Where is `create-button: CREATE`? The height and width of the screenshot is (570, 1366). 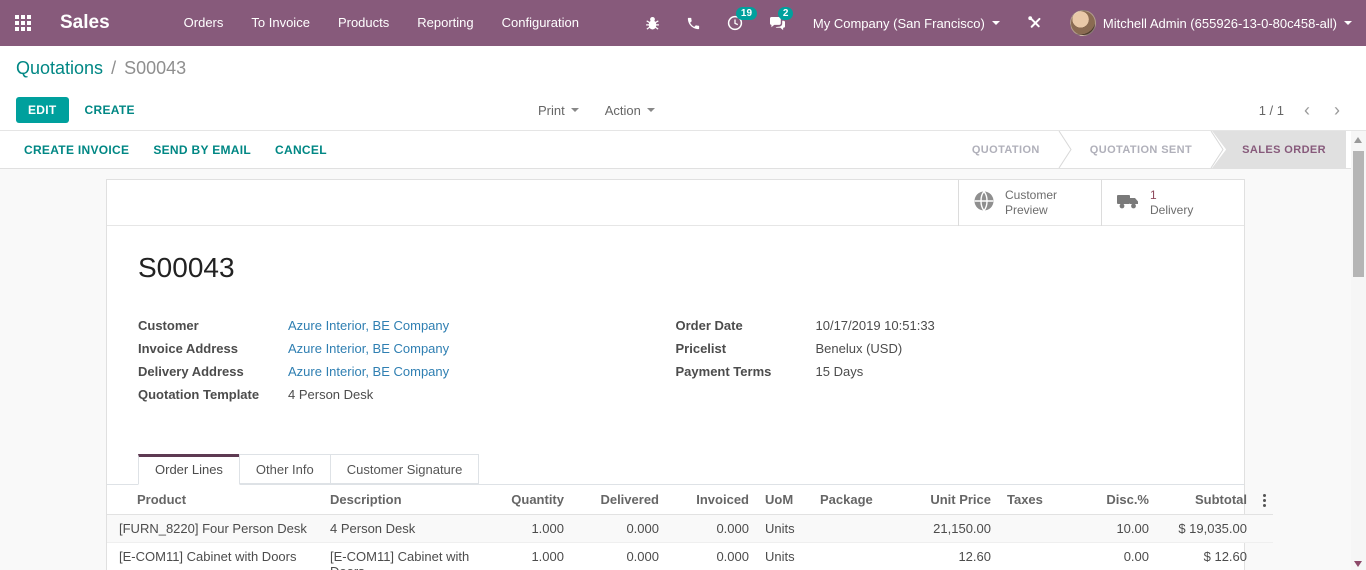 create-button: CREATE is located at coordinates (110, 110).